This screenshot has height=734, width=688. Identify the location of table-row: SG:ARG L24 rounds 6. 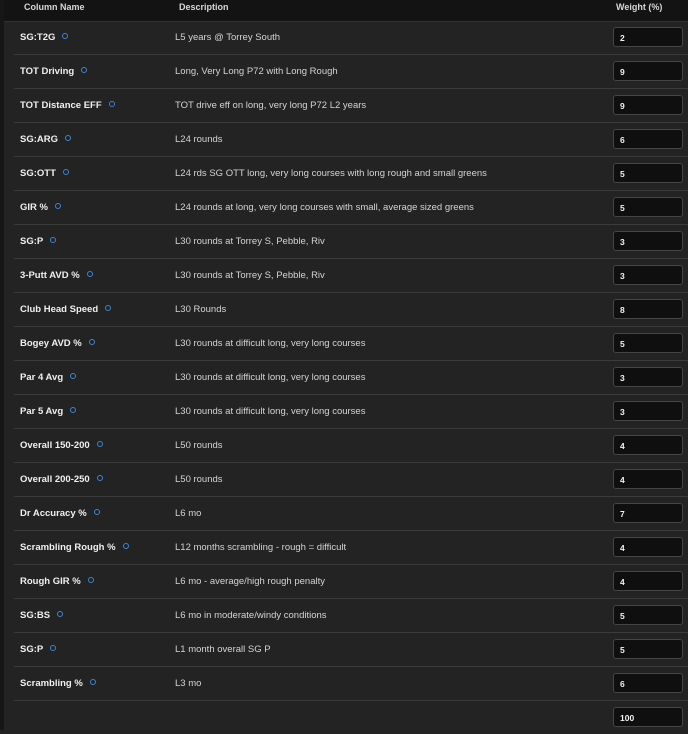
(351, 140).